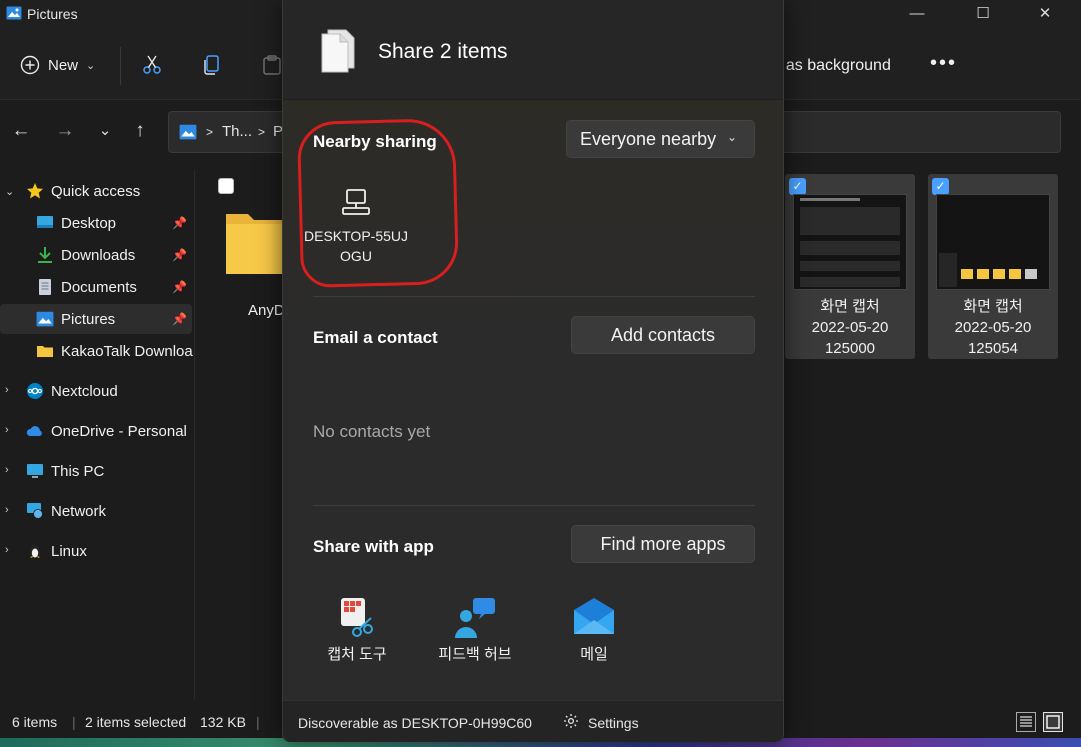 The image size is (1081, 747). I want to click on image-caption: 화면 캡처 2022-05-20 125000, so click(850, 327).